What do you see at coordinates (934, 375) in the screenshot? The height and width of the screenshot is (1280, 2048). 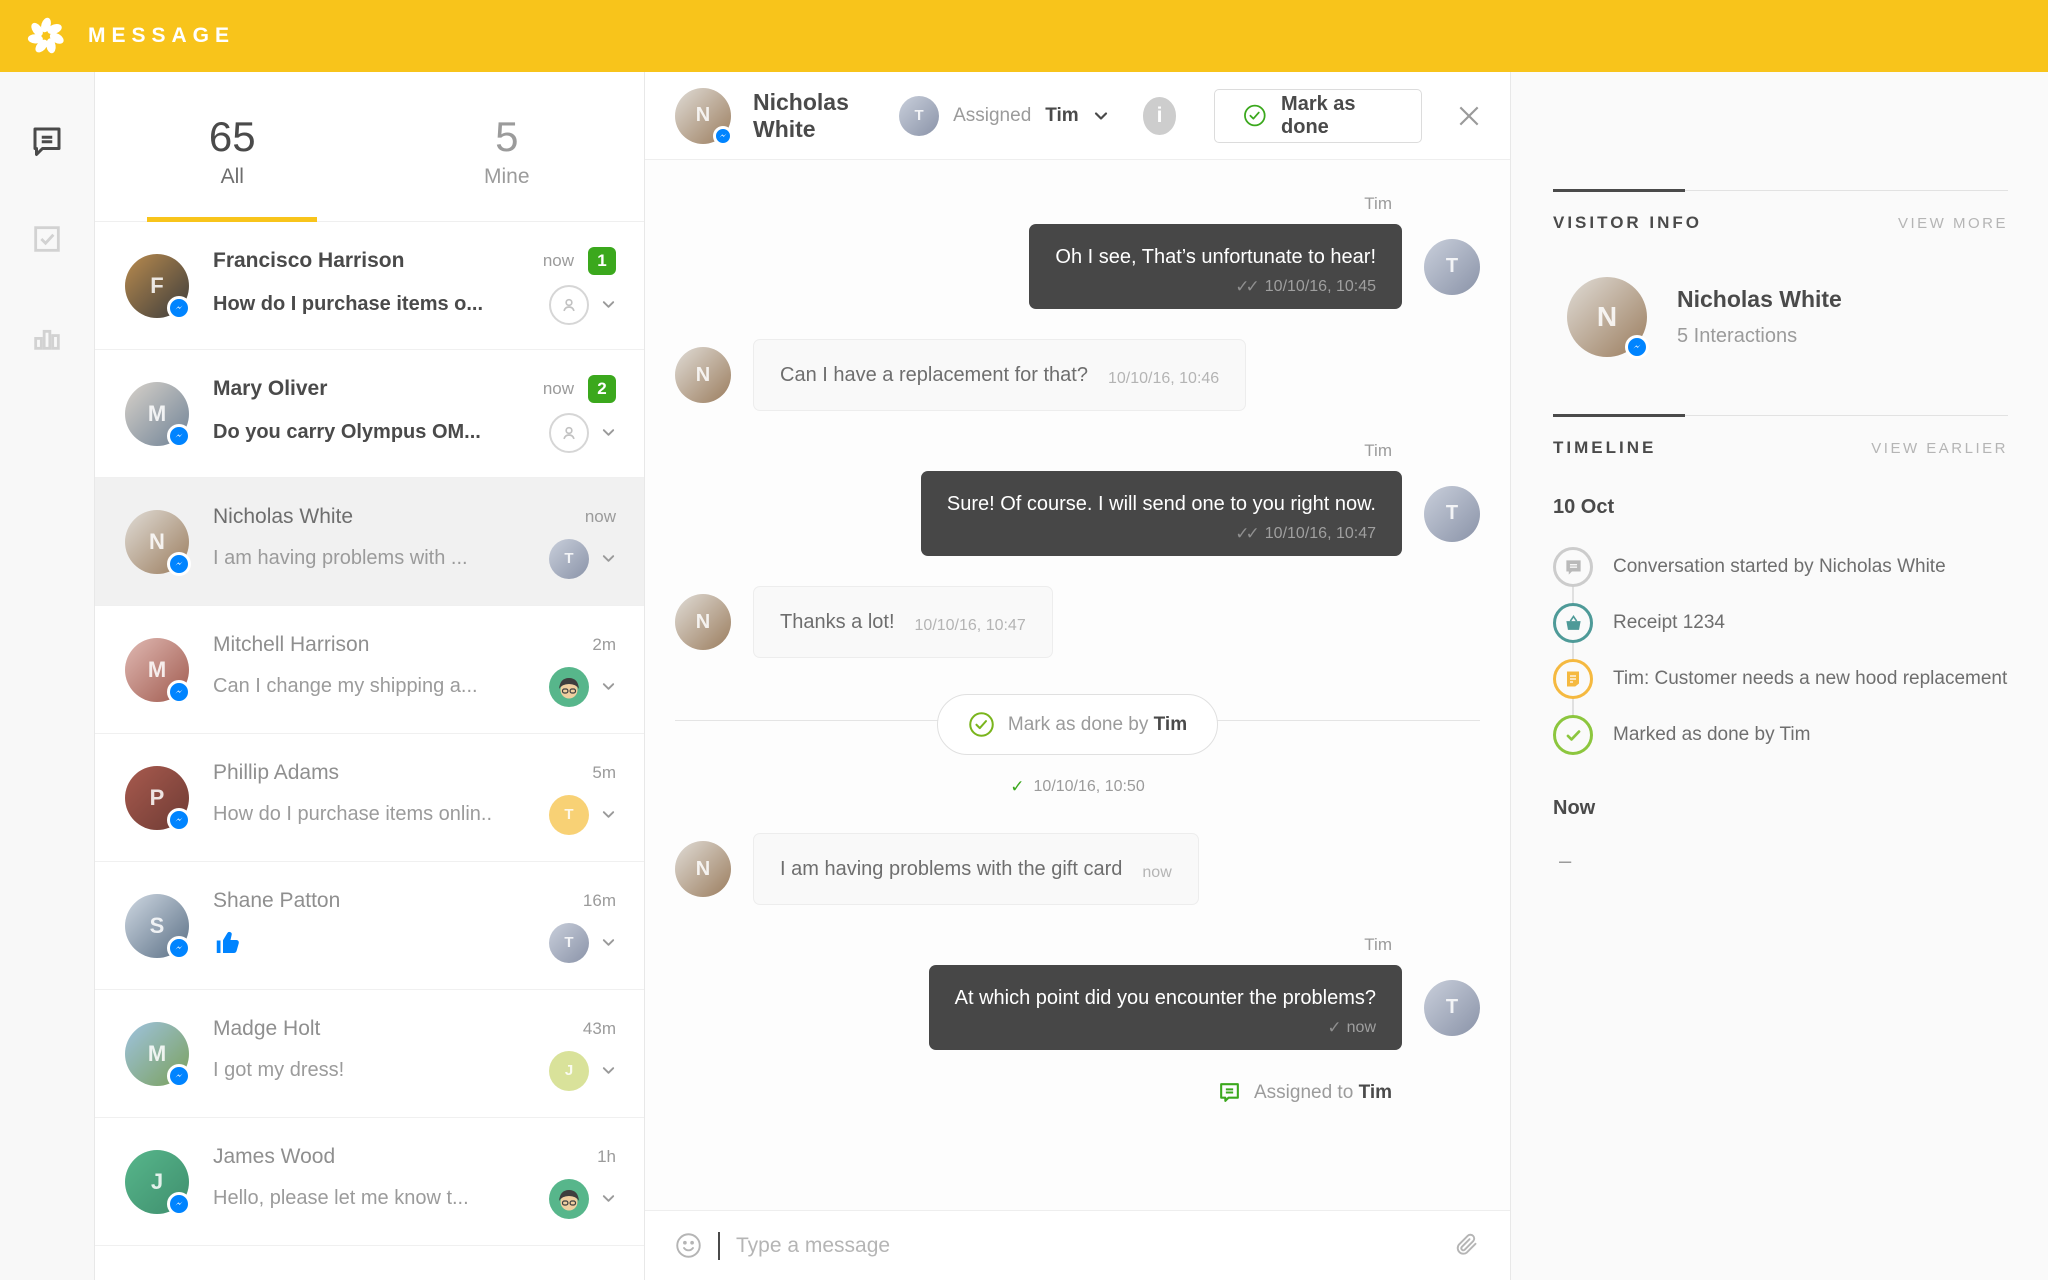 I see `message-text: Can I have a replacement for that?` at bounding box center [934, 375].